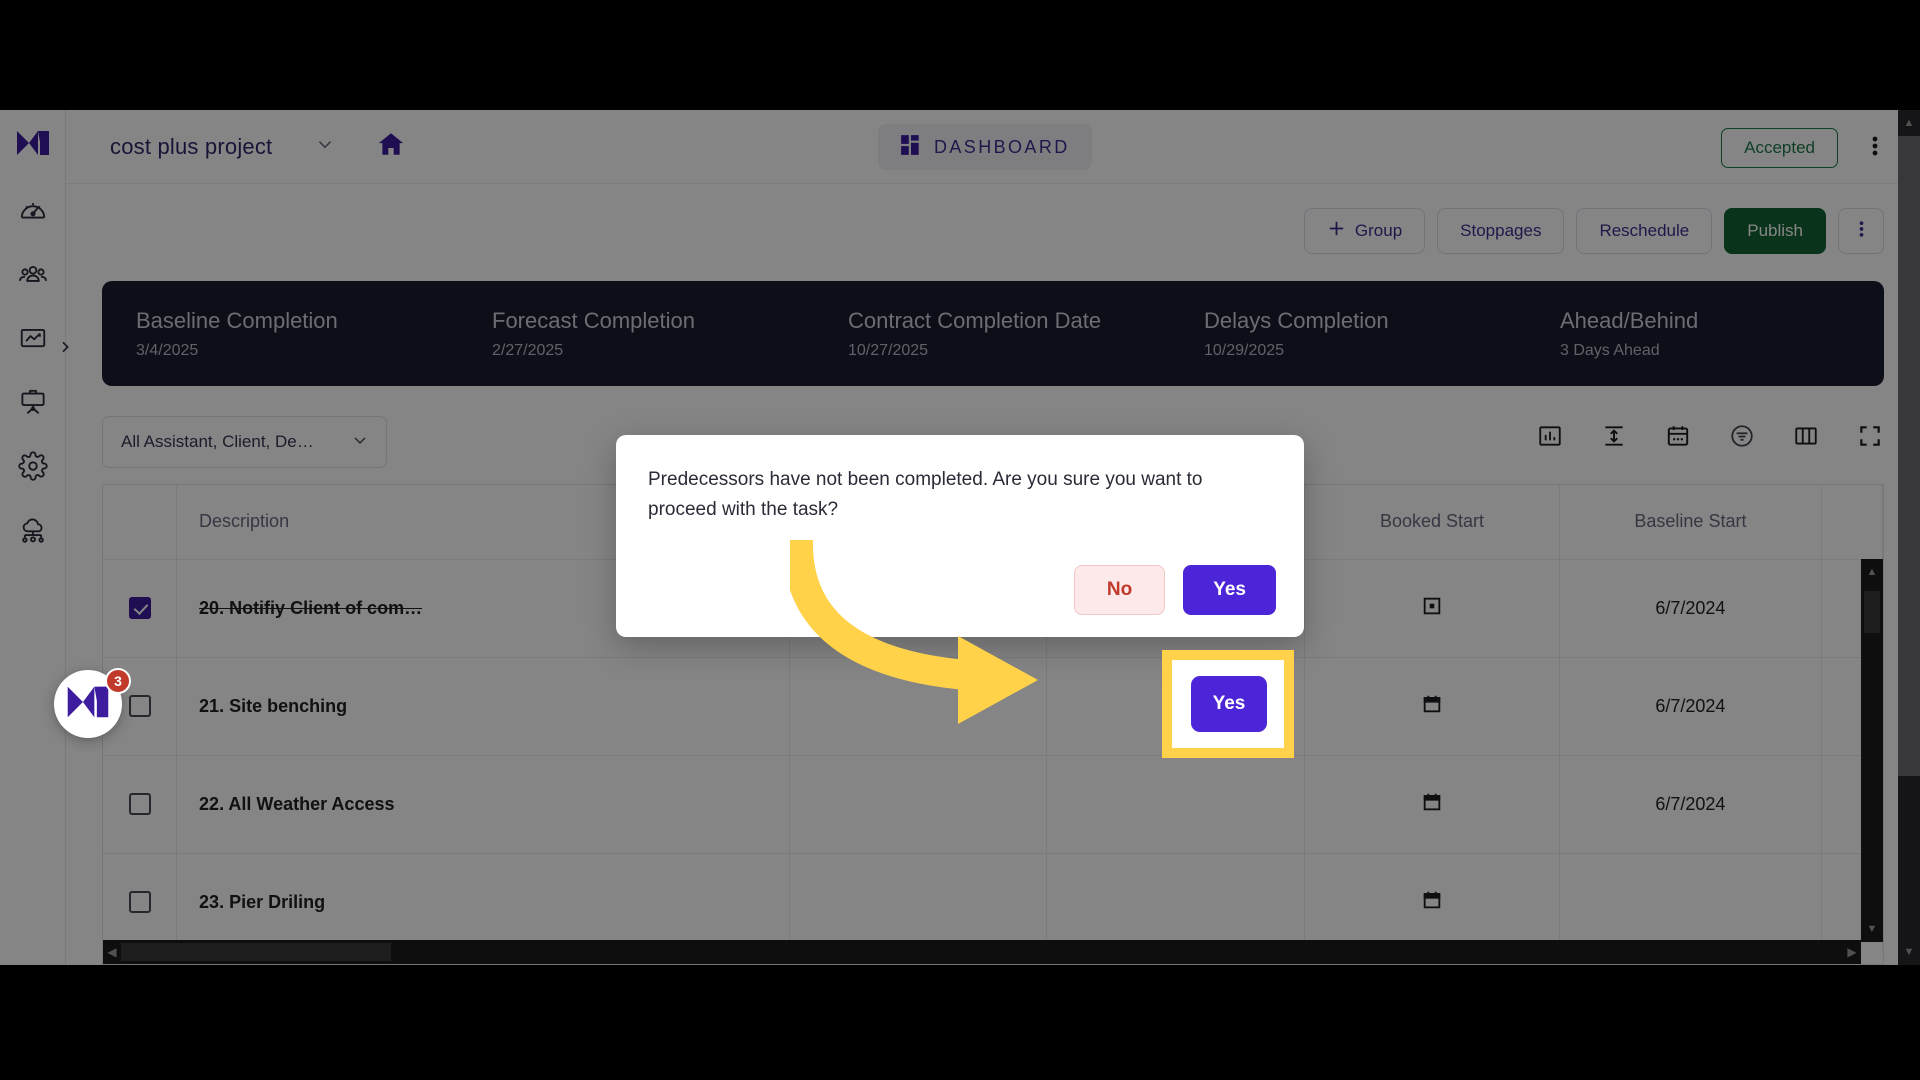 Image resolution: width=1920 pixels, height=1080 pixels. What do you see at coordinates (1174, 590) in the screenshot?
I see `confirm-dialog-buttons: No Yes` at bounding box center [1174, 590].